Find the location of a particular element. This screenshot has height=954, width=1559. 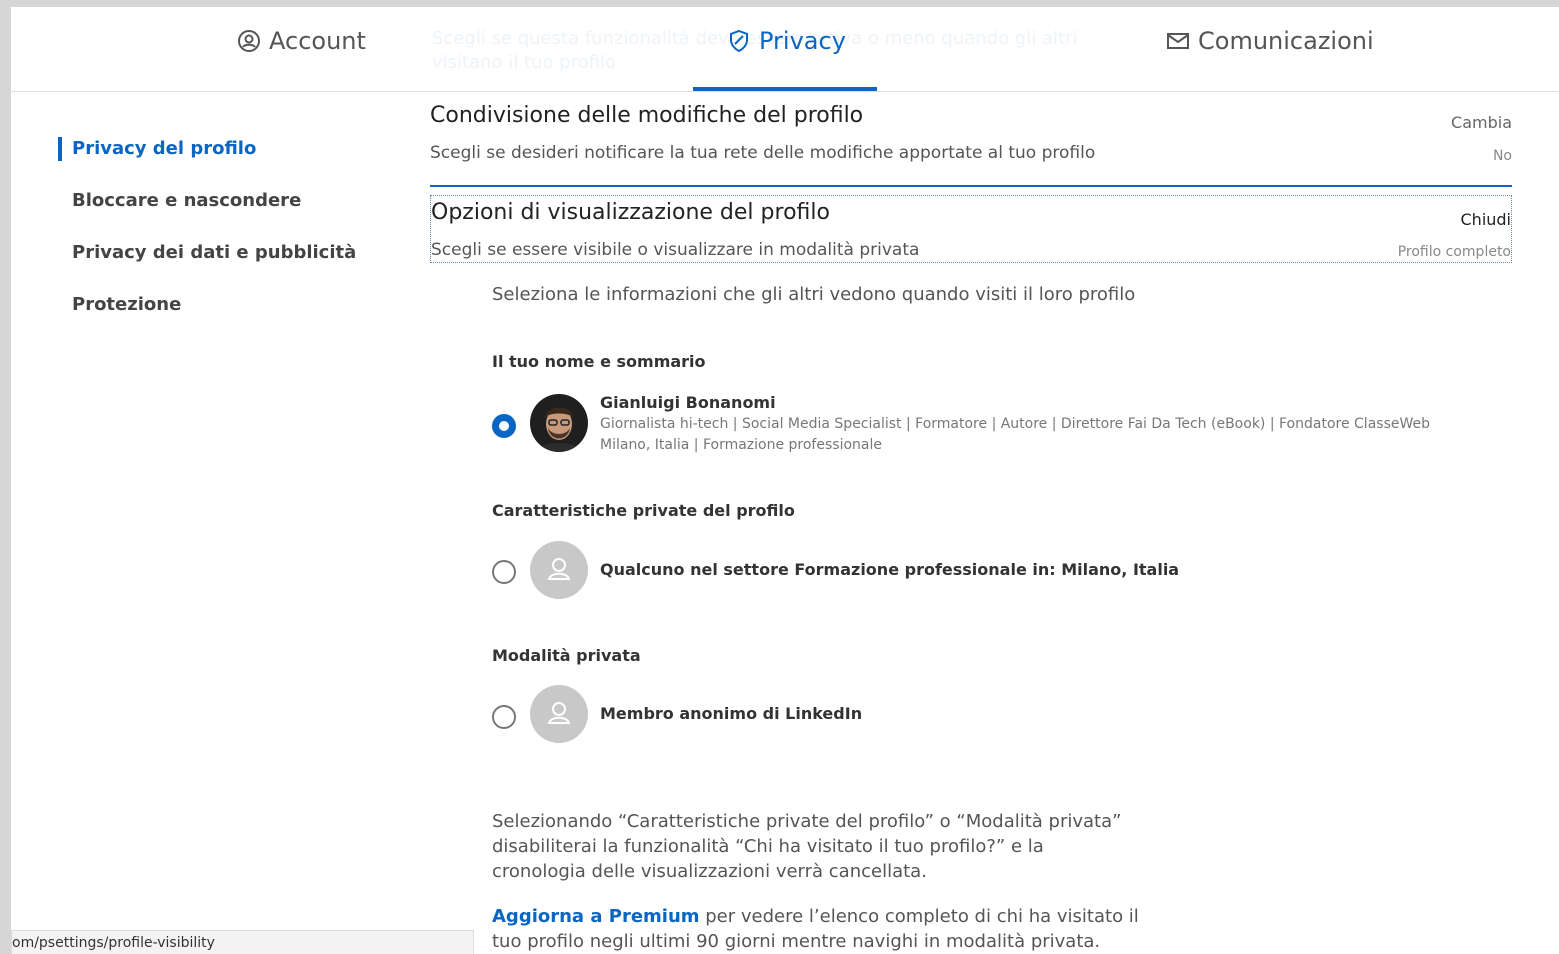

close-button: Chiudi is located at coordinates (1486, 219).